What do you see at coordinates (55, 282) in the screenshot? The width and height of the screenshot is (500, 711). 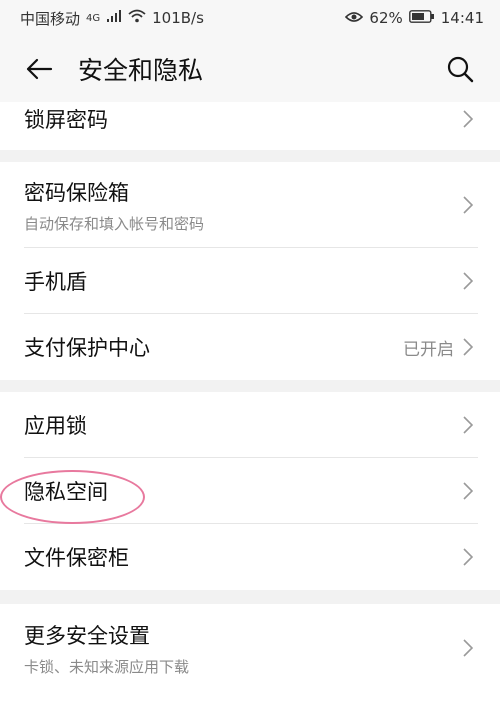 I see `row-label: 手机盾` at bounding box center [55, 282].